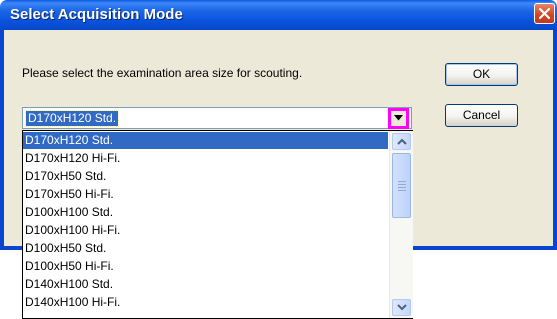 The width and height of the screenshot is (557, 319). Describe the element at coordinates (96, 14) in the screenshot. I see `dialog-title: Select Acquisition Mode` at that location.